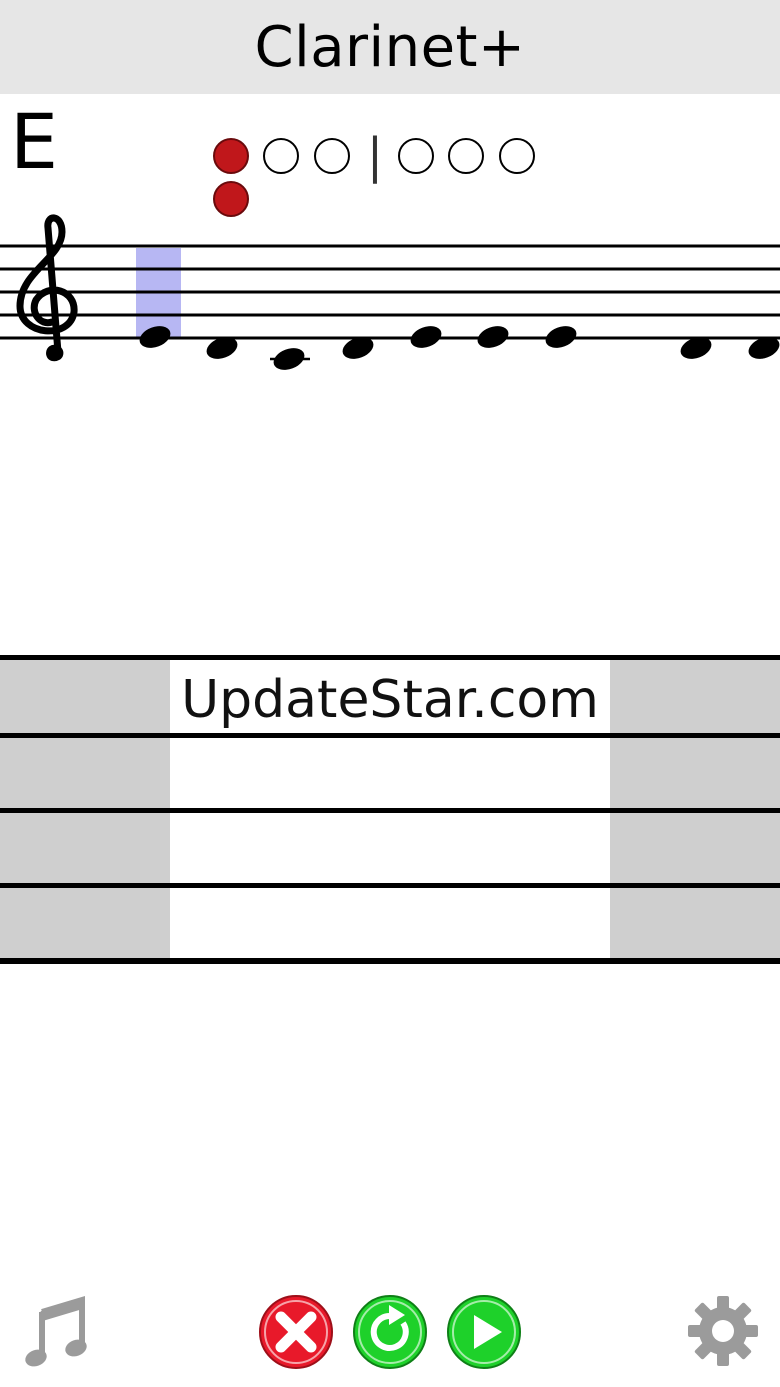  What do you see at coordinates (723, 1331) in the screenshot?
I see `settings-button` at bounding box center [723, 1331].